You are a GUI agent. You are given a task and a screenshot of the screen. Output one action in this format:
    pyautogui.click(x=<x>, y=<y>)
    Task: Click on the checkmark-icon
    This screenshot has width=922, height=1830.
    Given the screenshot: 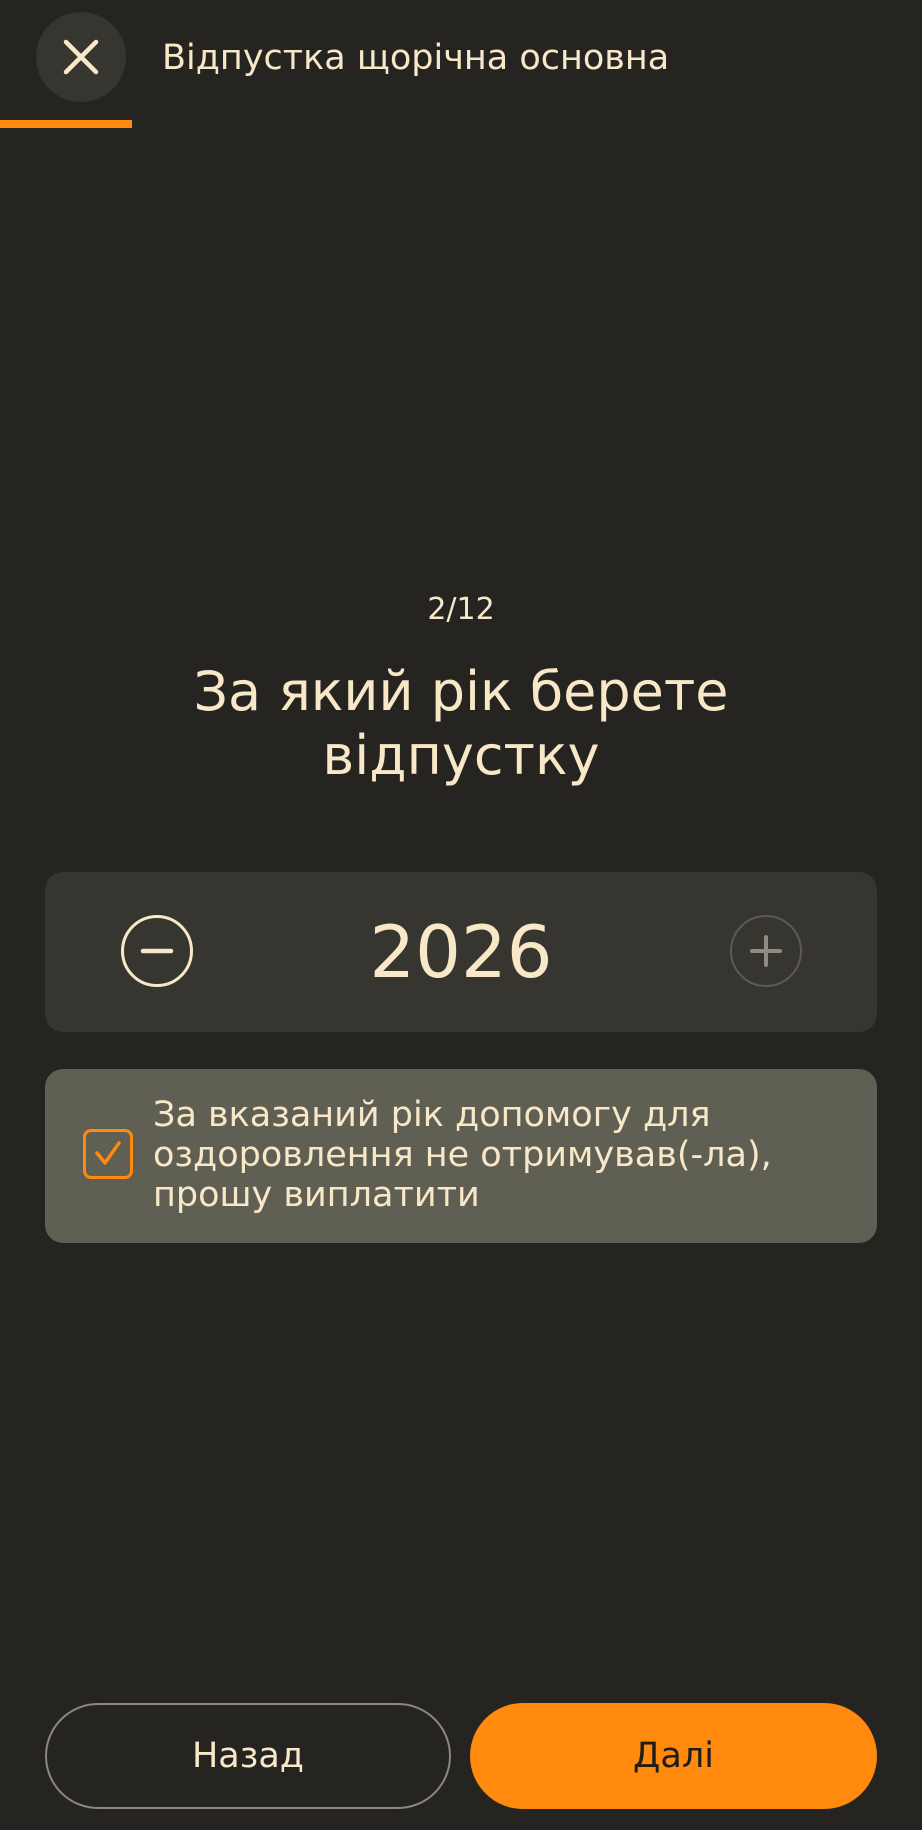 What is the action you would take?
    pyautogui.click(x=108, y=1153)
    